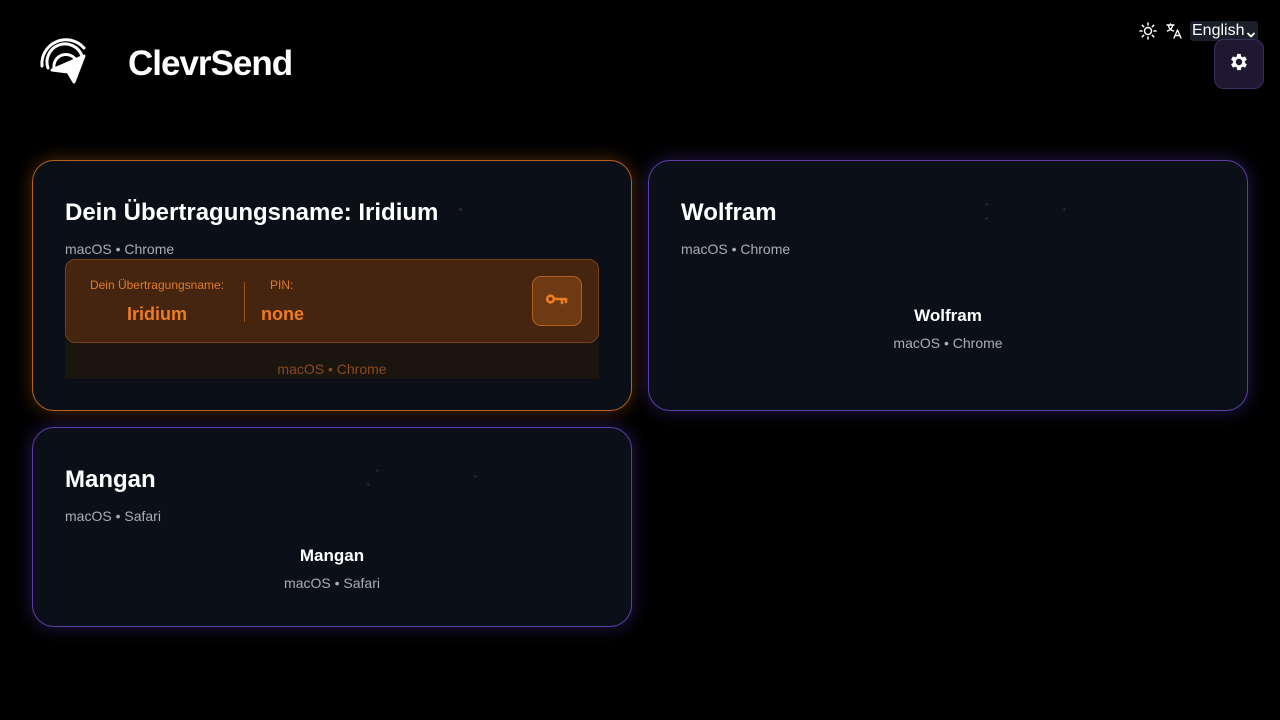 The width and height of the screenshot is (1280, 720). I want to click on settings-button, so click(1239, 64).